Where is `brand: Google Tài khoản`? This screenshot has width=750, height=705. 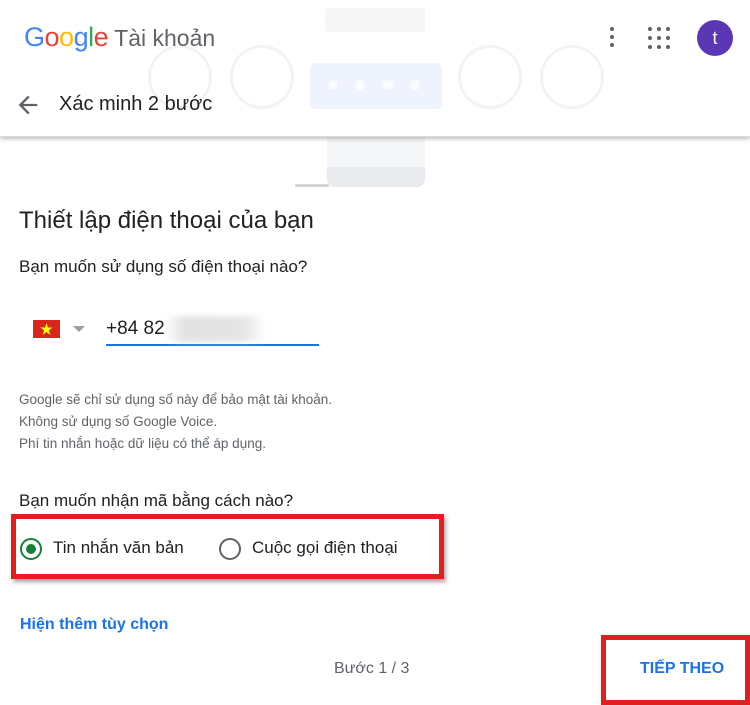 brand: Google Tài khoản is located at coordinates (119, 38).